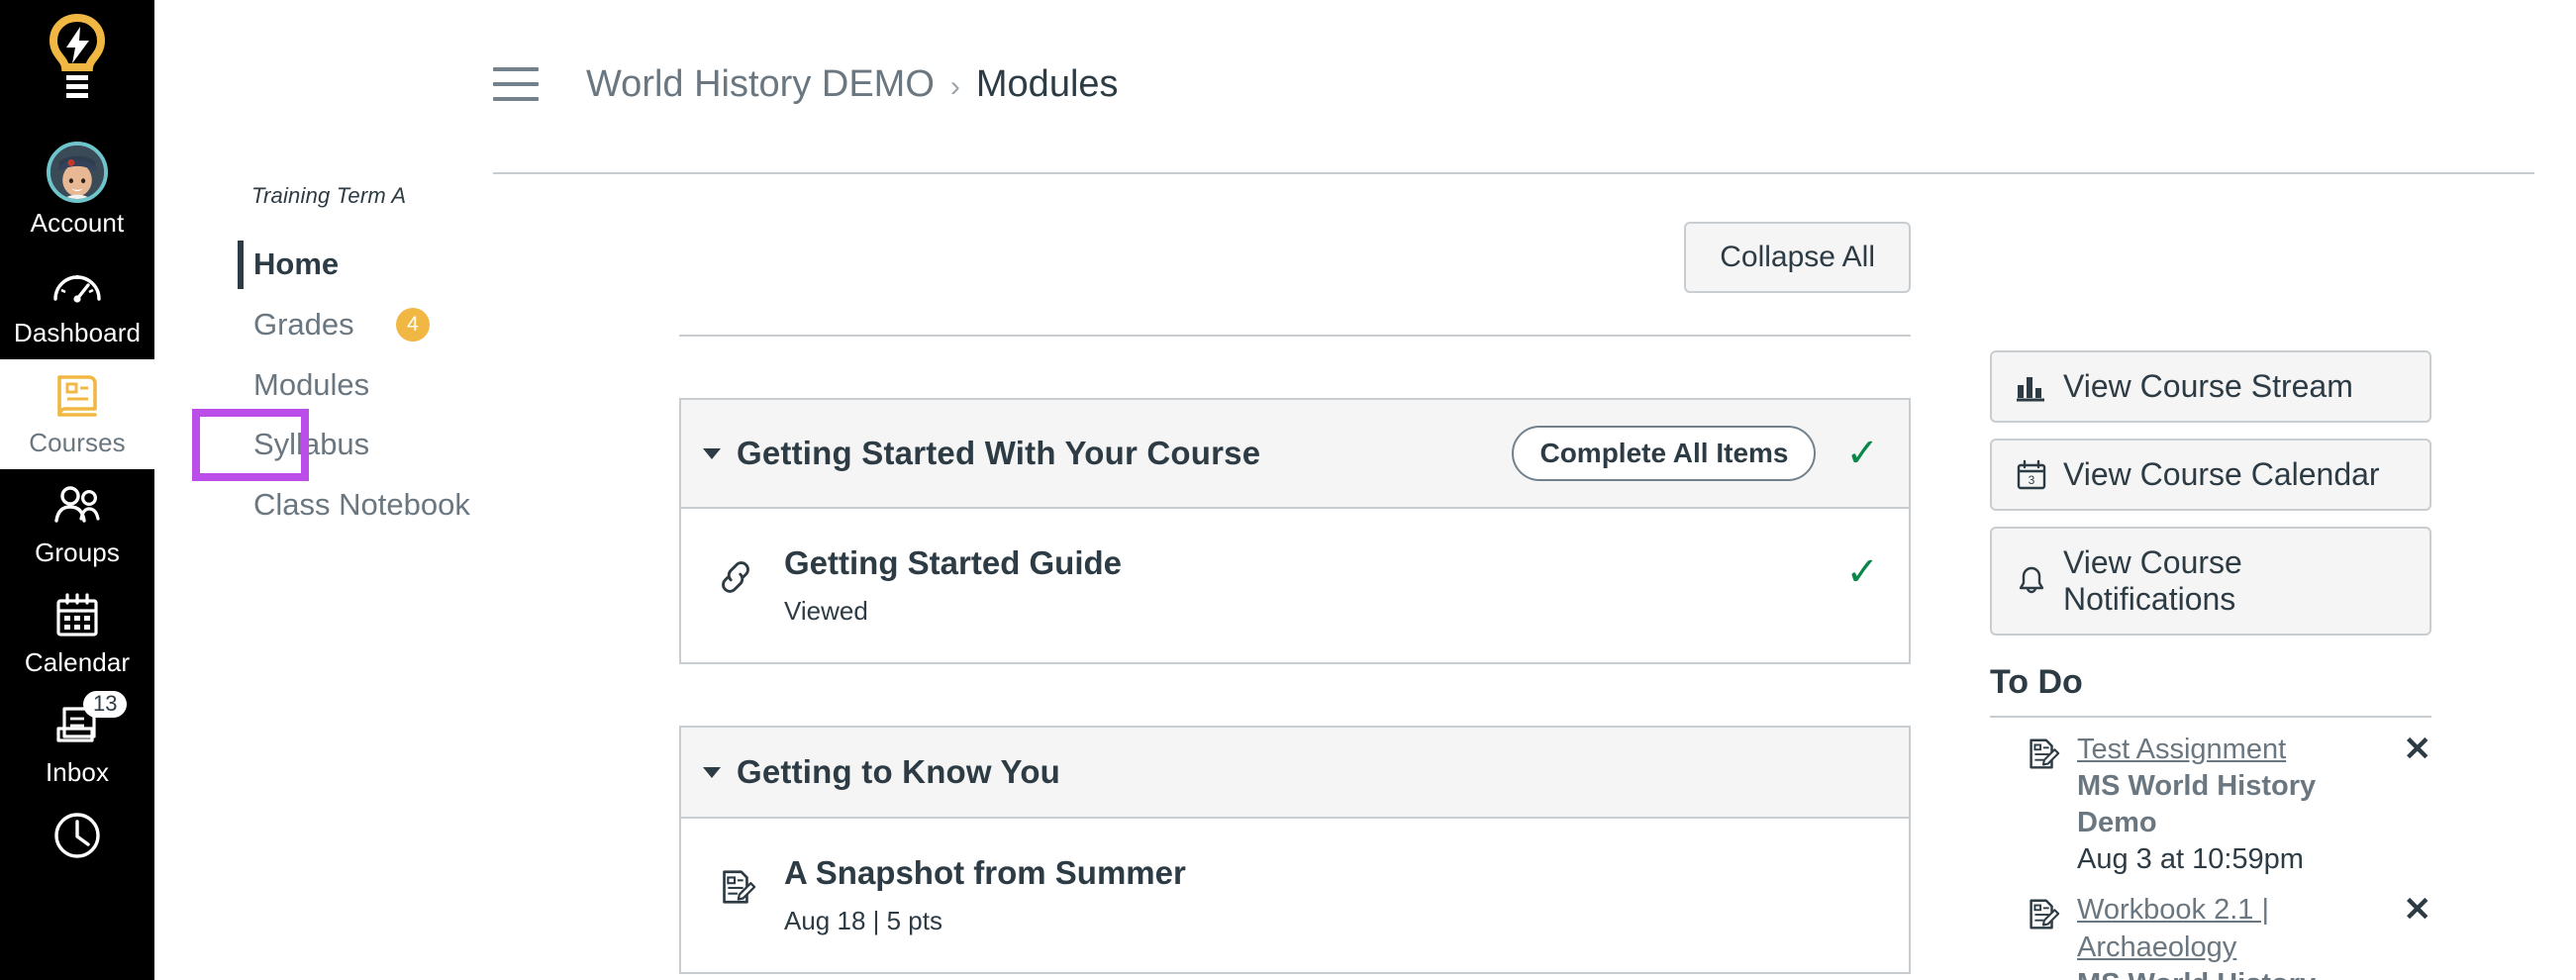 The image size is (2576, 980). I want to click on inbox-unread-badge: 13, so click(106, 704).